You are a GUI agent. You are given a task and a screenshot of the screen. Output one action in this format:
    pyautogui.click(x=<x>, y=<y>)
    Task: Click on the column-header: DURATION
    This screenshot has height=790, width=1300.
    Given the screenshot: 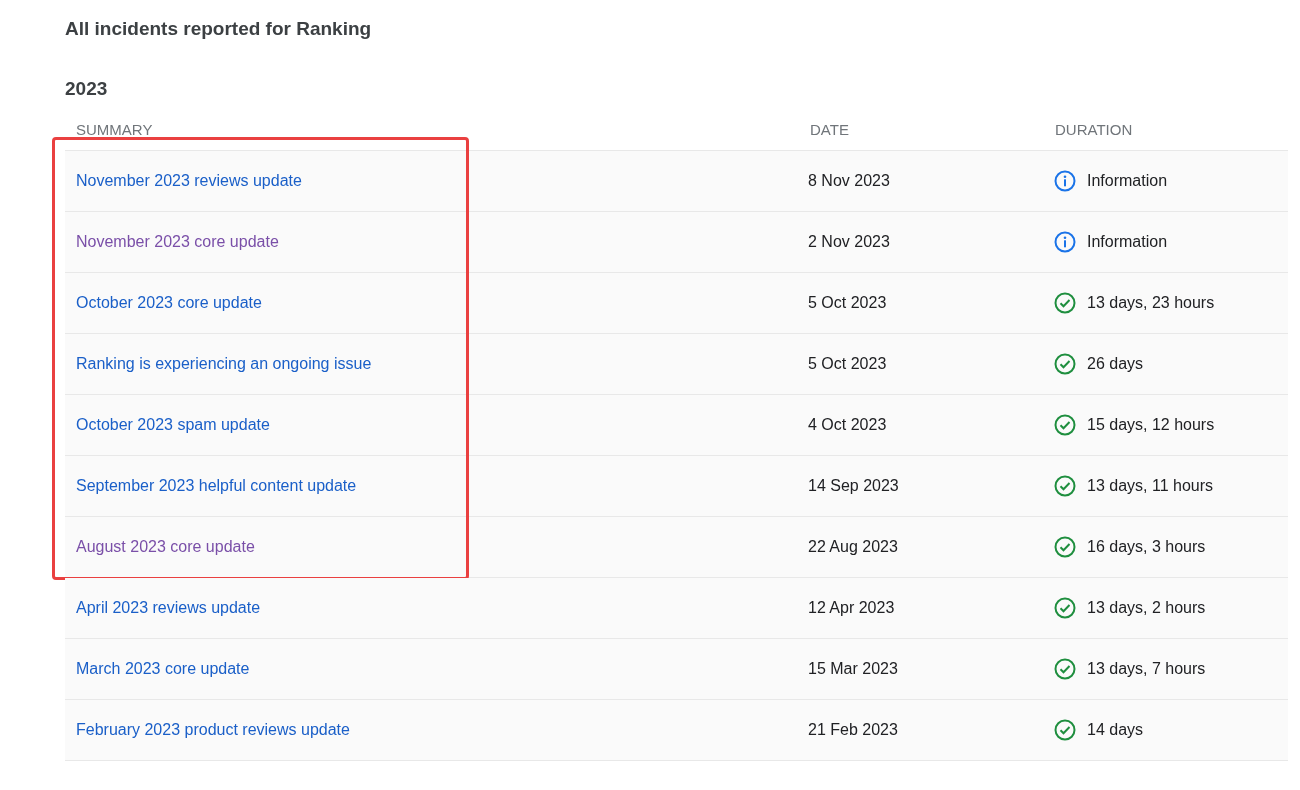 What is the action you would take?
    pyautogui.click(x=1094, y=130)
    